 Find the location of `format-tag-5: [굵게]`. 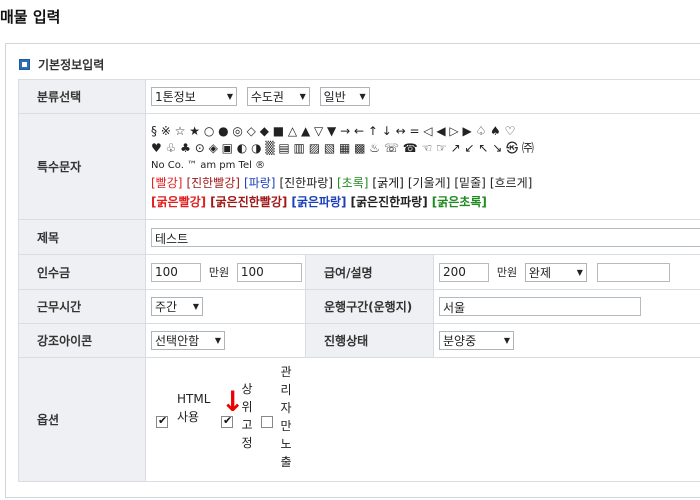

format-tag-5: [굵게] is located at coordinates (387, 183).